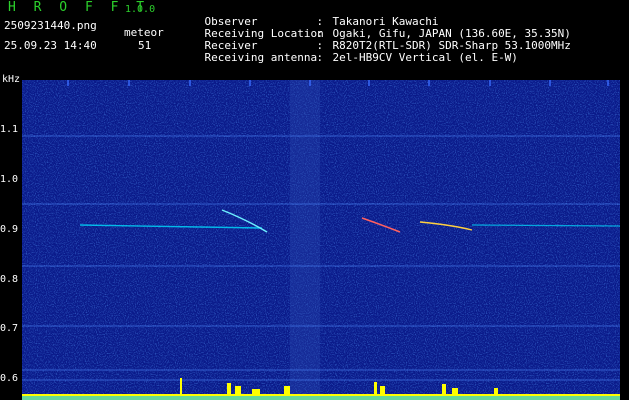 This screenshot has width=629, height=400. I want to click on date-time: 25.09.23 14:40, so click(50, 45).